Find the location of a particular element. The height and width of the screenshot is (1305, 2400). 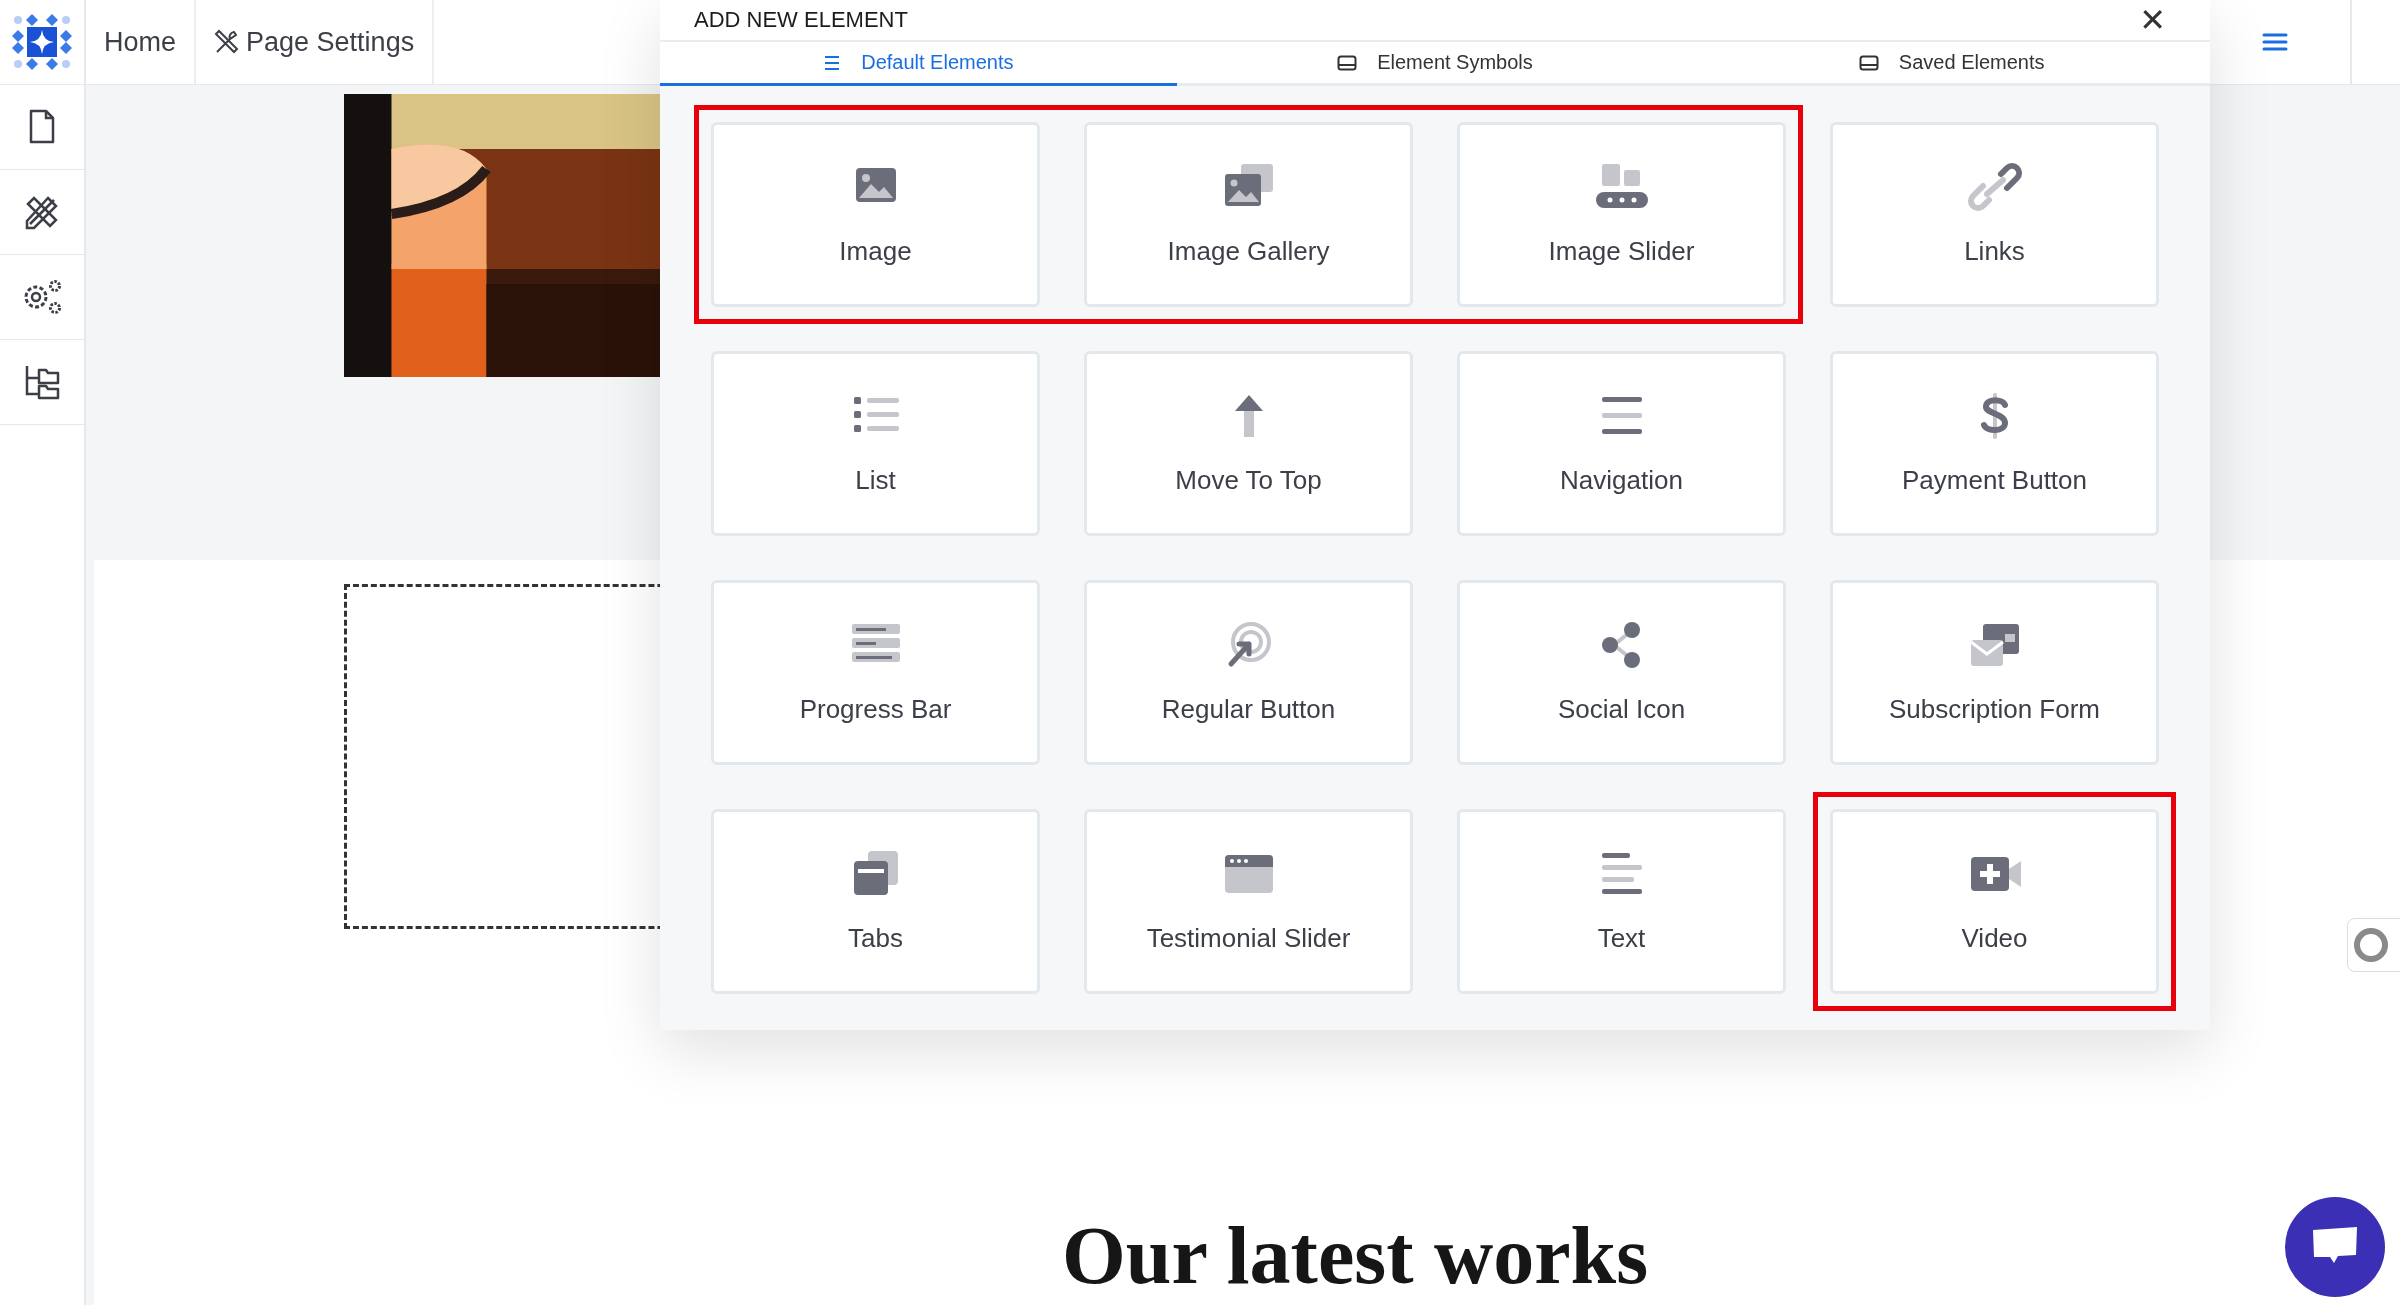

ring-icon is located at coordinates (2371, 945).